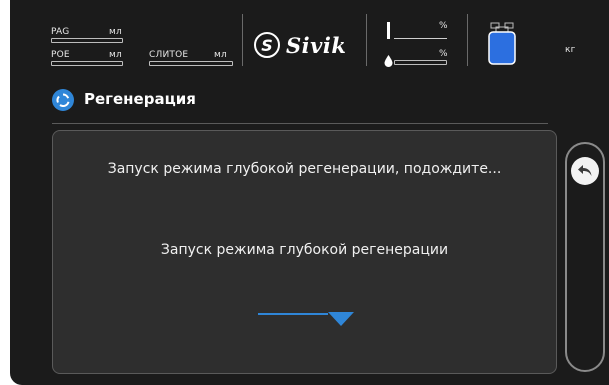 This screenshot has height=385, width=609. I want to click on brand-name: Sivik, so click(316, 45).